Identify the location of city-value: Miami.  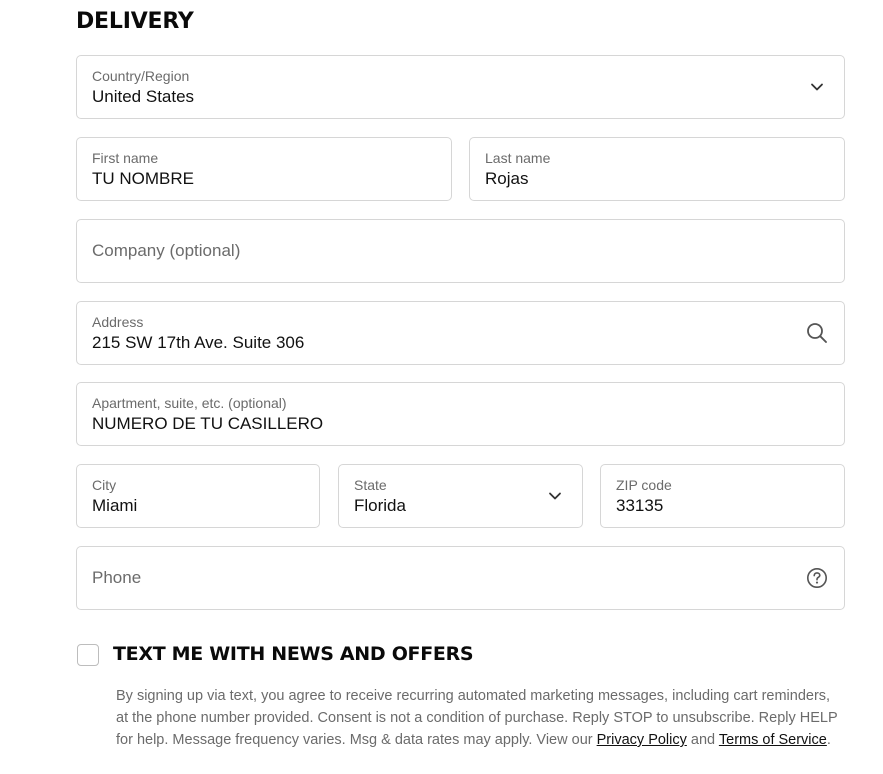
(115, 505).